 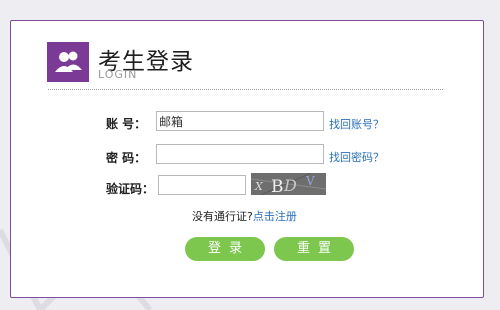 What do you see at coordinates (240, 121) in the screenshot?
I see `account-input` at bounding box center [240, 121].